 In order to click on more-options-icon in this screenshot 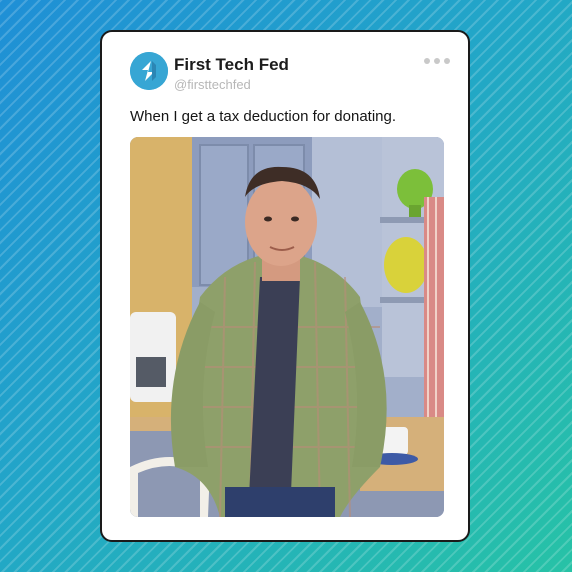, I will do `click(437, 61)`.